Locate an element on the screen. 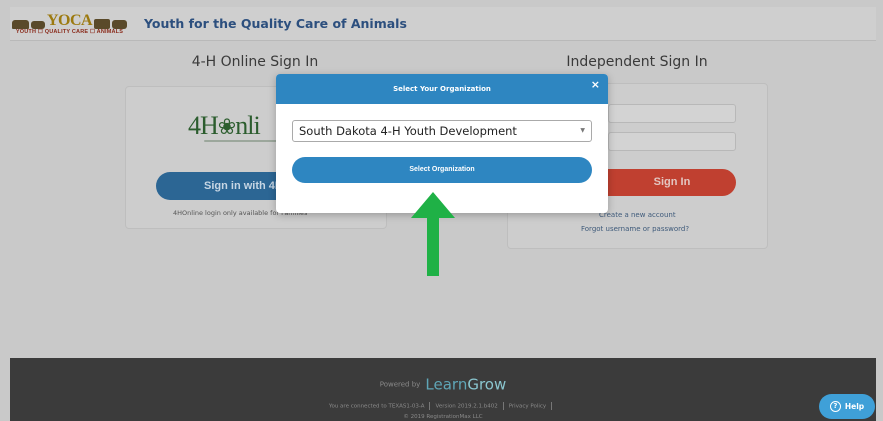  create-account-link: Create a new account is located at coordinates (637, 215).